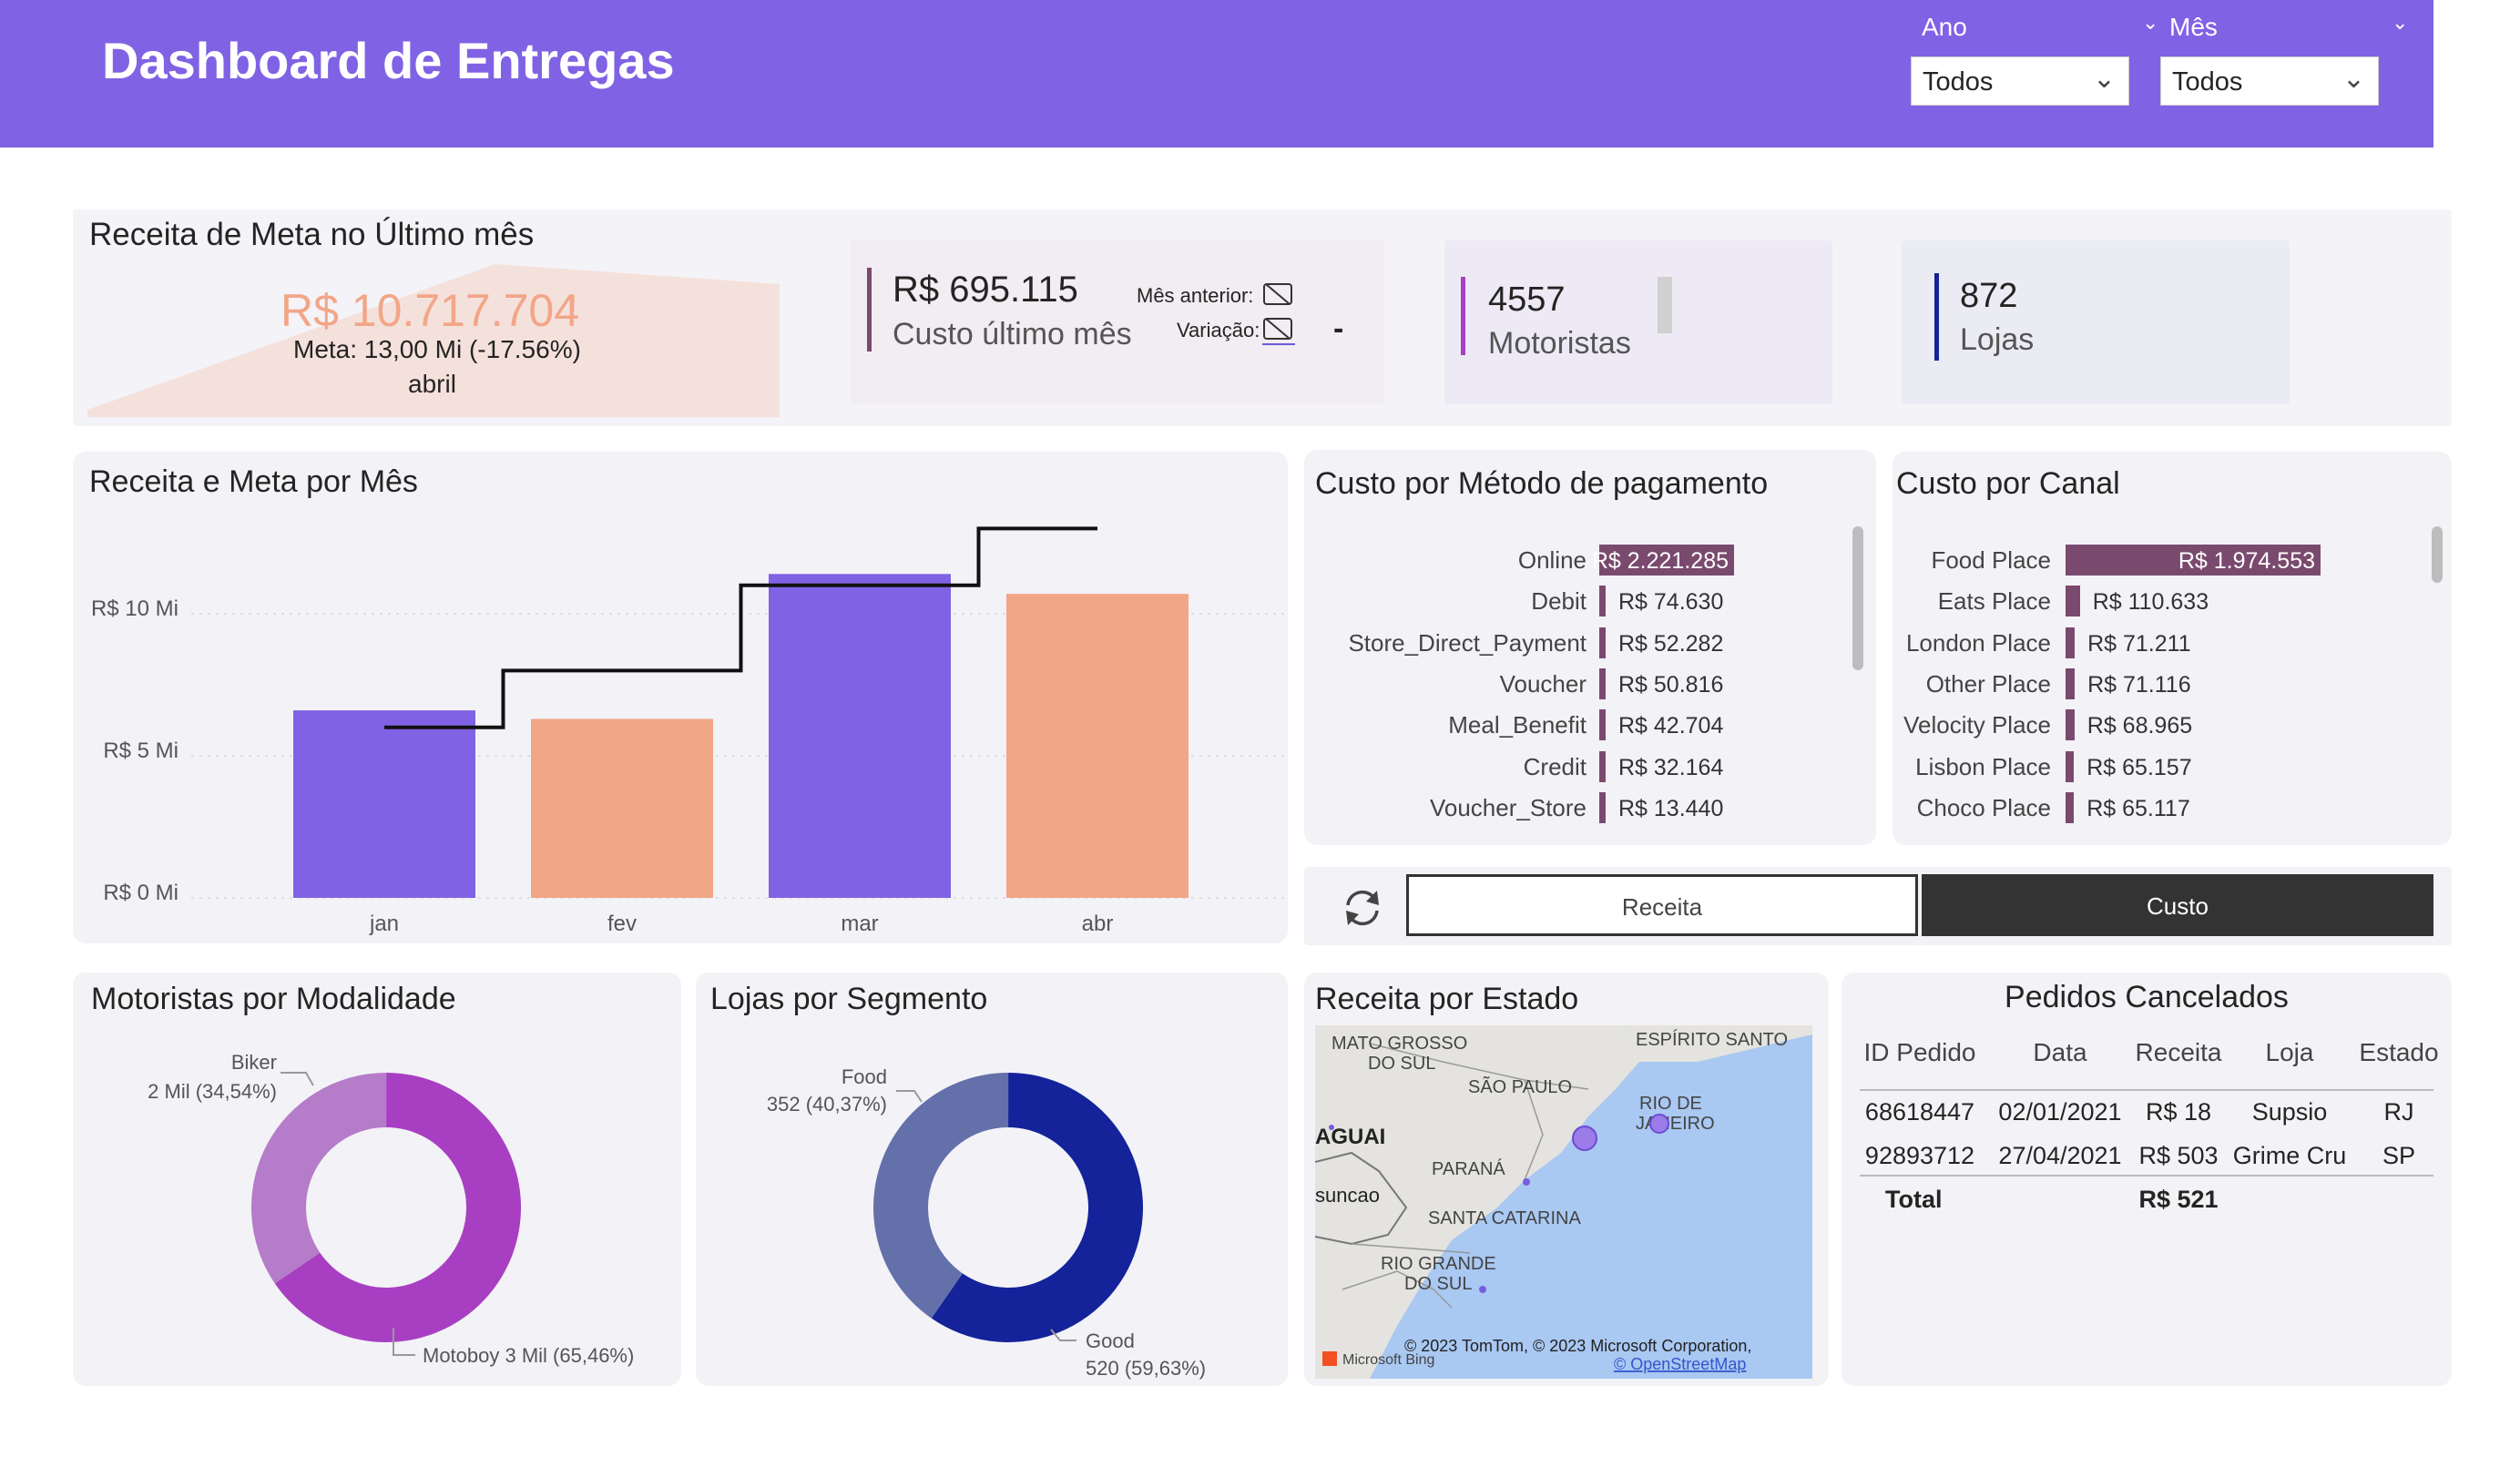 Image resolution: width=2520 pixels, height=1457 pixels. I want to click on filter-mes-dropdown: Todos ⌄, so click(2269, 81).